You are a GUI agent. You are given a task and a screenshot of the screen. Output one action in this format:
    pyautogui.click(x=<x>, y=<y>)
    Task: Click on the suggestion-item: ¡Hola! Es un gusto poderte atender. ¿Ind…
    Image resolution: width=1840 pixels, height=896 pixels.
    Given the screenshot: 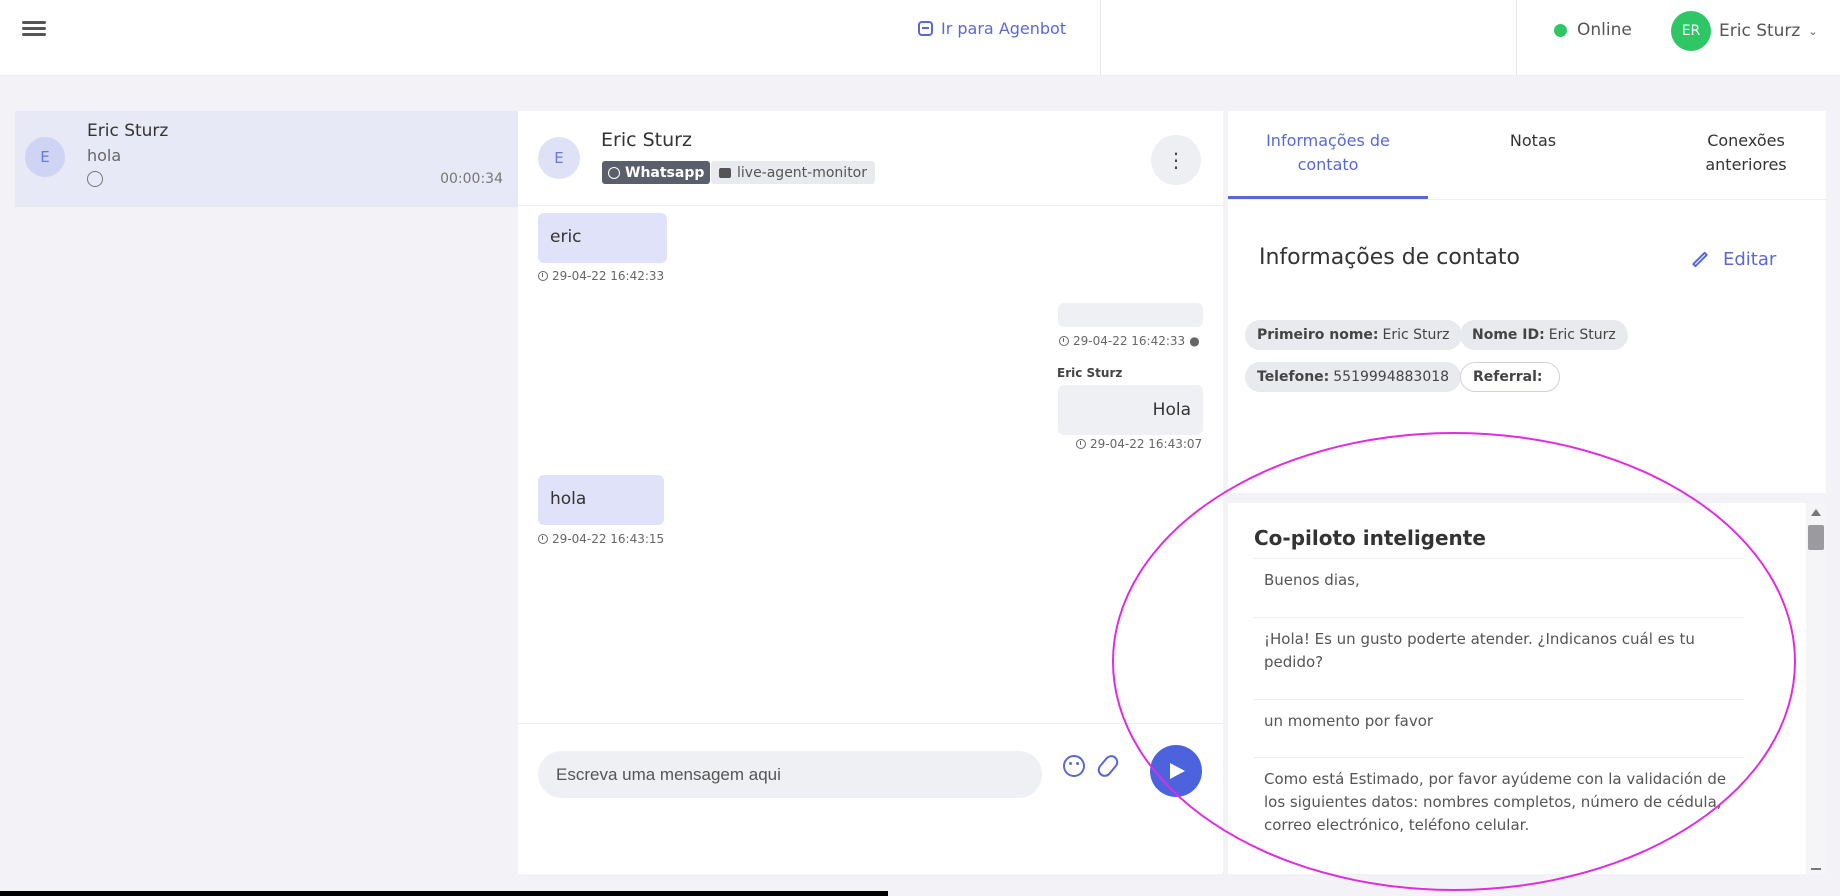 What is the action you would take?
    pyautogui.click(x=1499, y=658)
    